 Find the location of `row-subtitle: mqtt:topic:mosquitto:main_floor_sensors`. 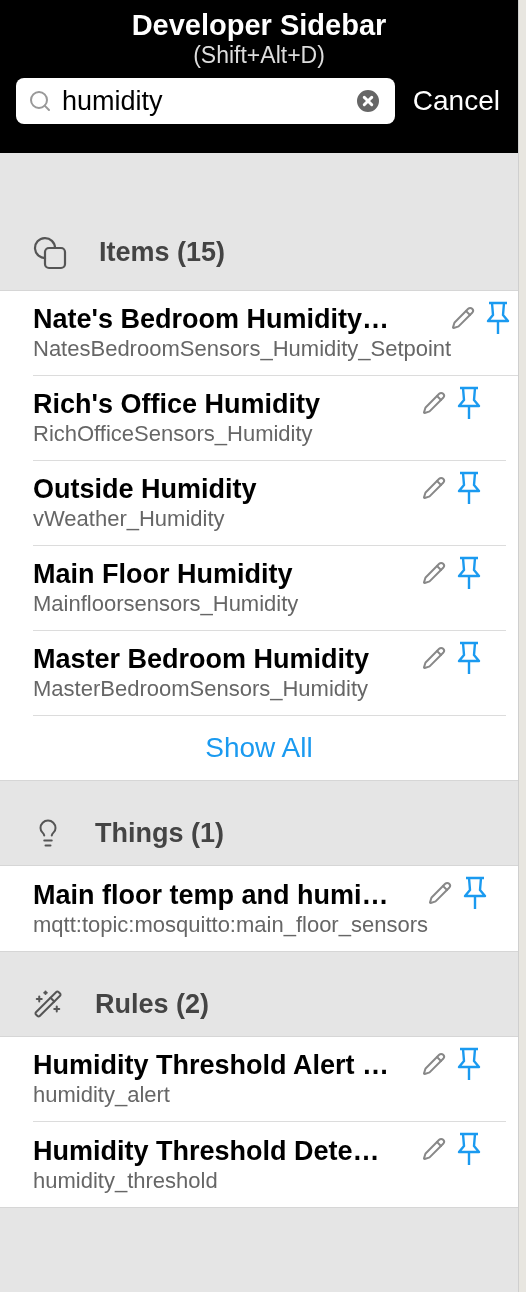

row-subtitle: mqtt:topic:mosquitto:main_floor_sensors is located at coordinates (230, 924).